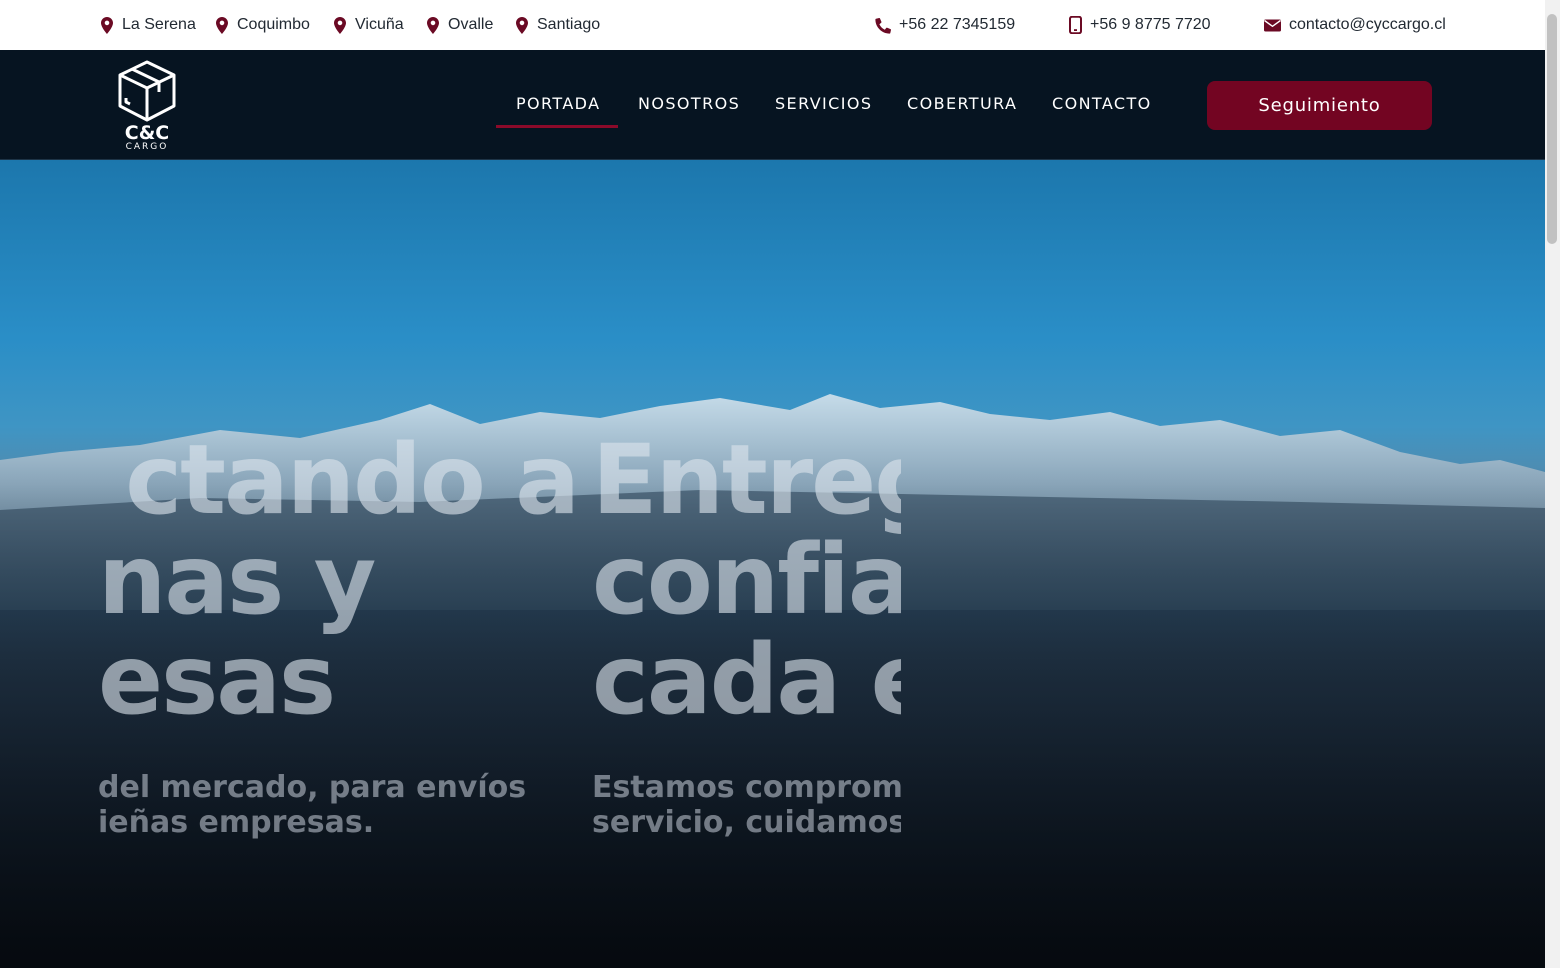 This screenshot has height=968, width=1560. Describe the element at coordinates (471, 24) in the screenshot. I see `location-label: Ovalle` at that location.